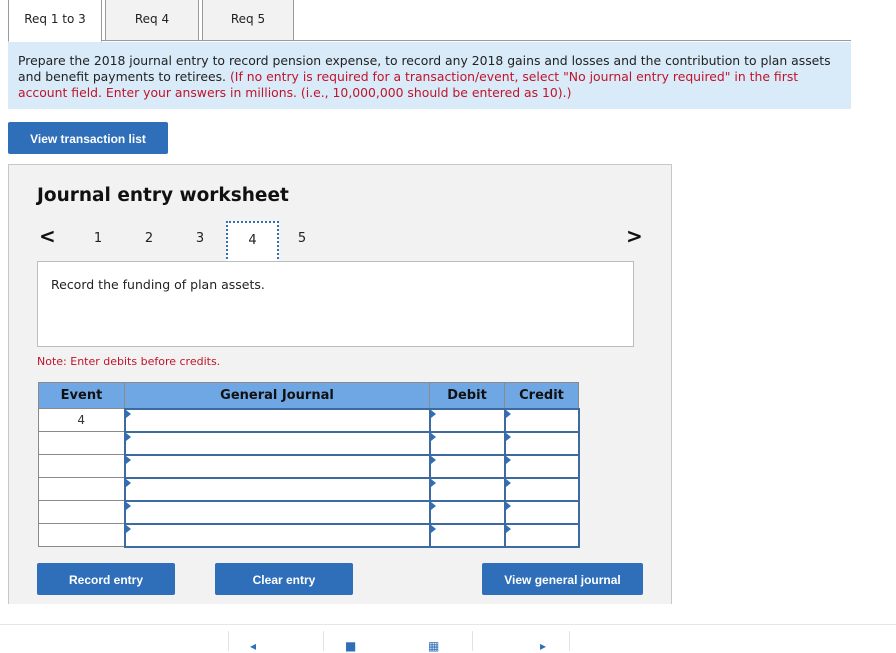  Describe the element at coordinates (81, 420) in the screenshot. I see `event-cell: 4` at that location.